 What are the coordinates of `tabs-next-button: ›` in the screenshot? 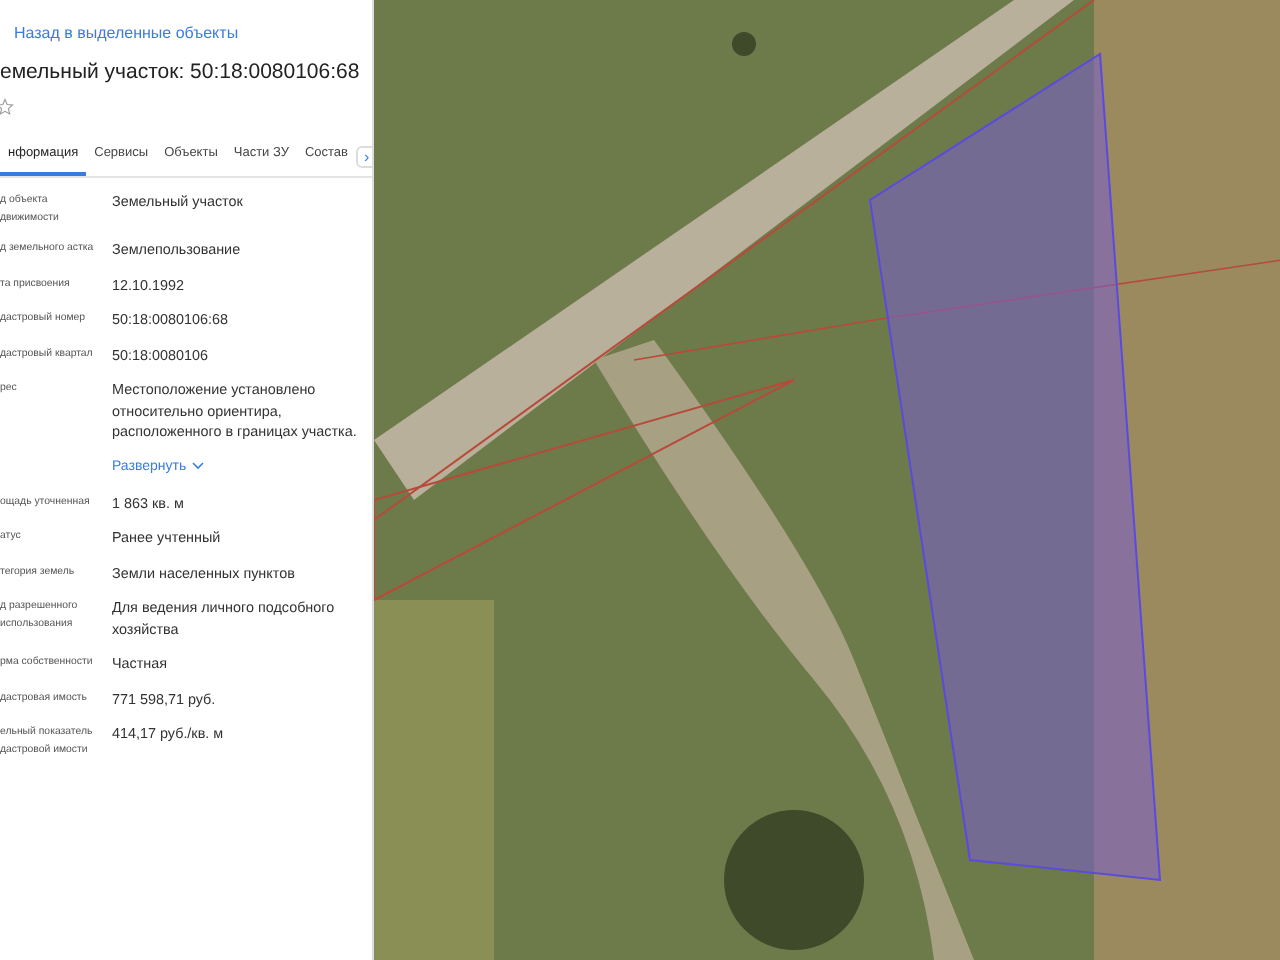 It's located at (364, 157).